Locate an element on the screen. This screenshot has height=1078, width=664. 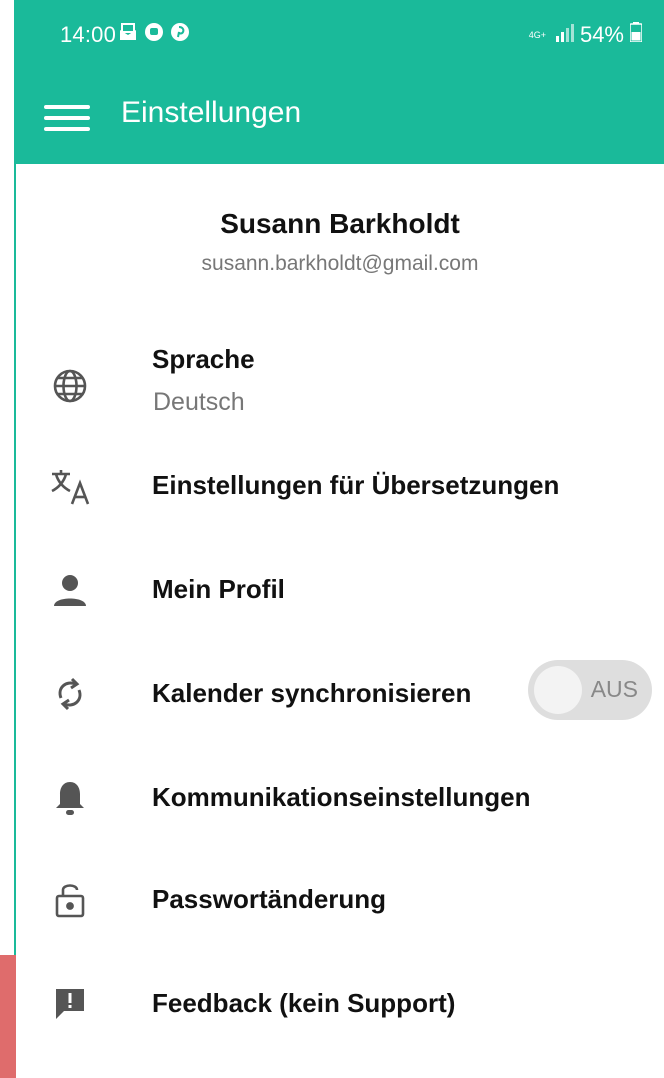
sync-icon is located at coordinates (70, 694).